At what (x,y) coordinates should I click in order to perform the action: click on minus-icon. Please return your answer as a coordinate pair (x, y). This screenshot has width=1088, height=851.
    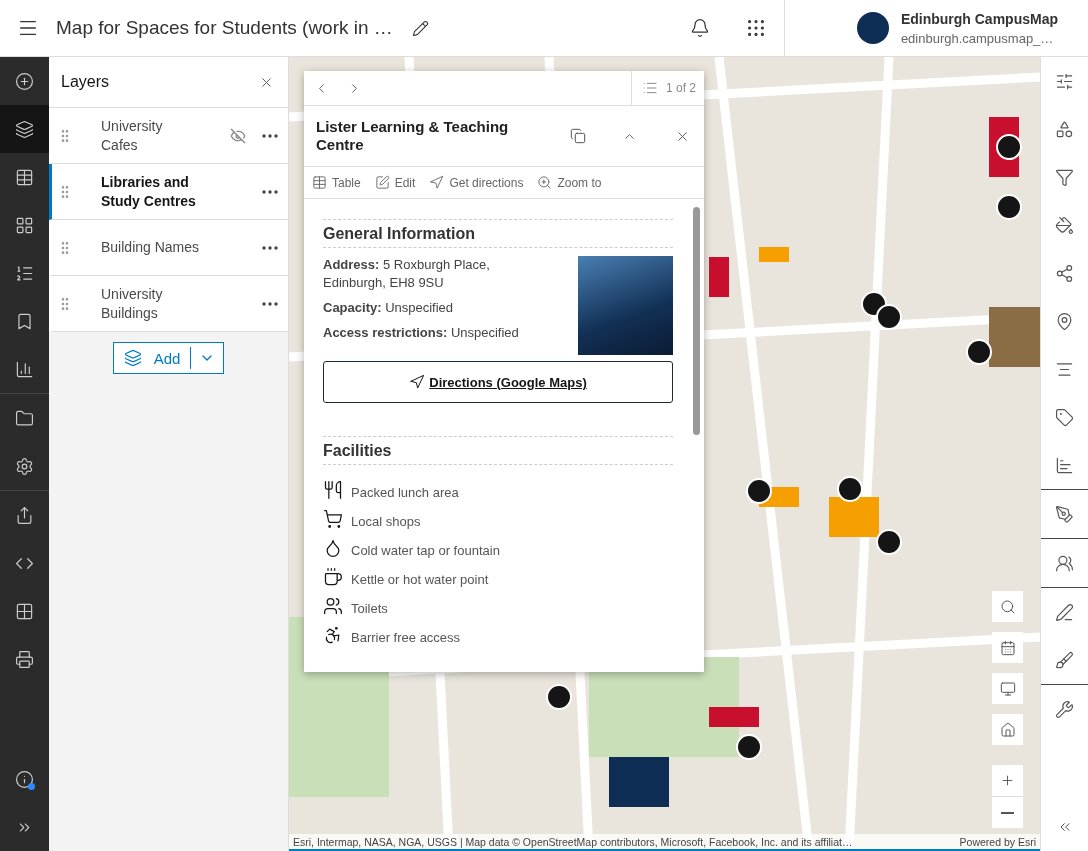
    Looking at the image, I should click on (1007, 812).